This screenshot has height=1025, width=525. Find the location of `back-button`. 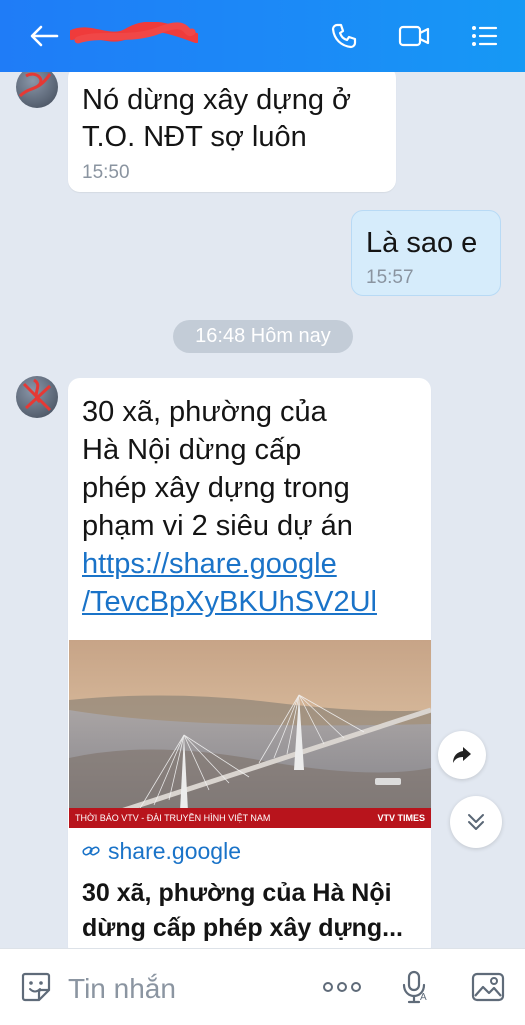

back-button is located at coordinates (44, 36).